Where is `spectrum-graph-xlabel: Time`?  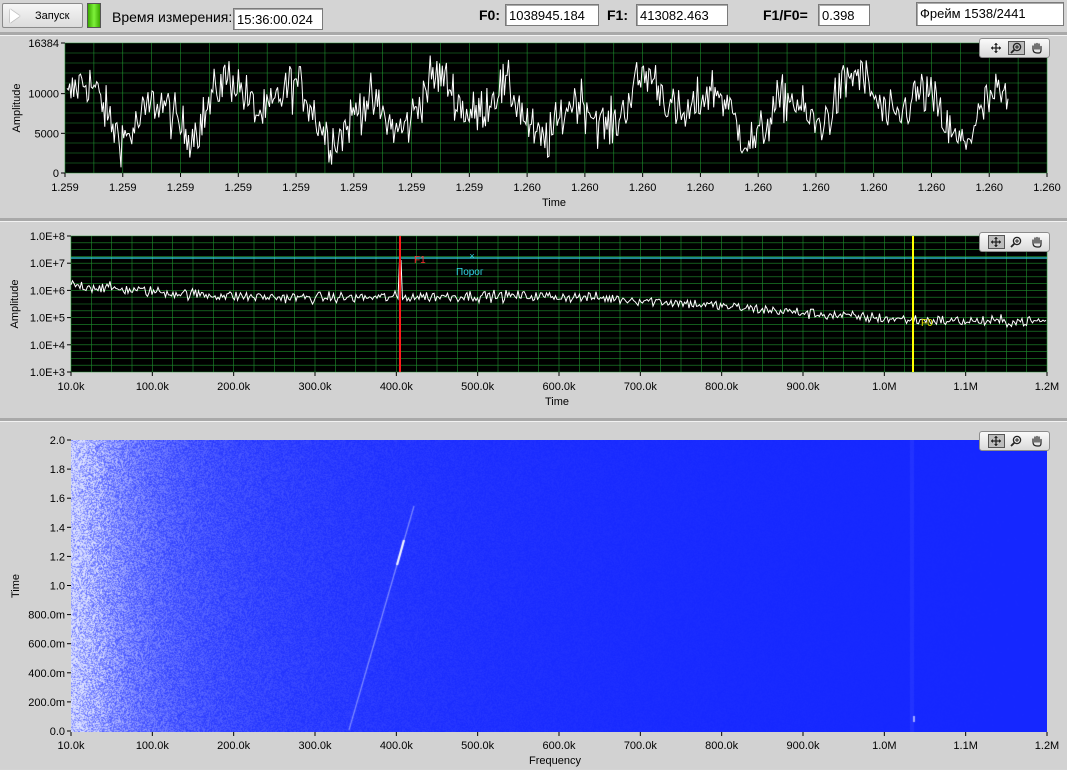 spectrum-graph-xlabel: Time is located at coordinates (557, 402).